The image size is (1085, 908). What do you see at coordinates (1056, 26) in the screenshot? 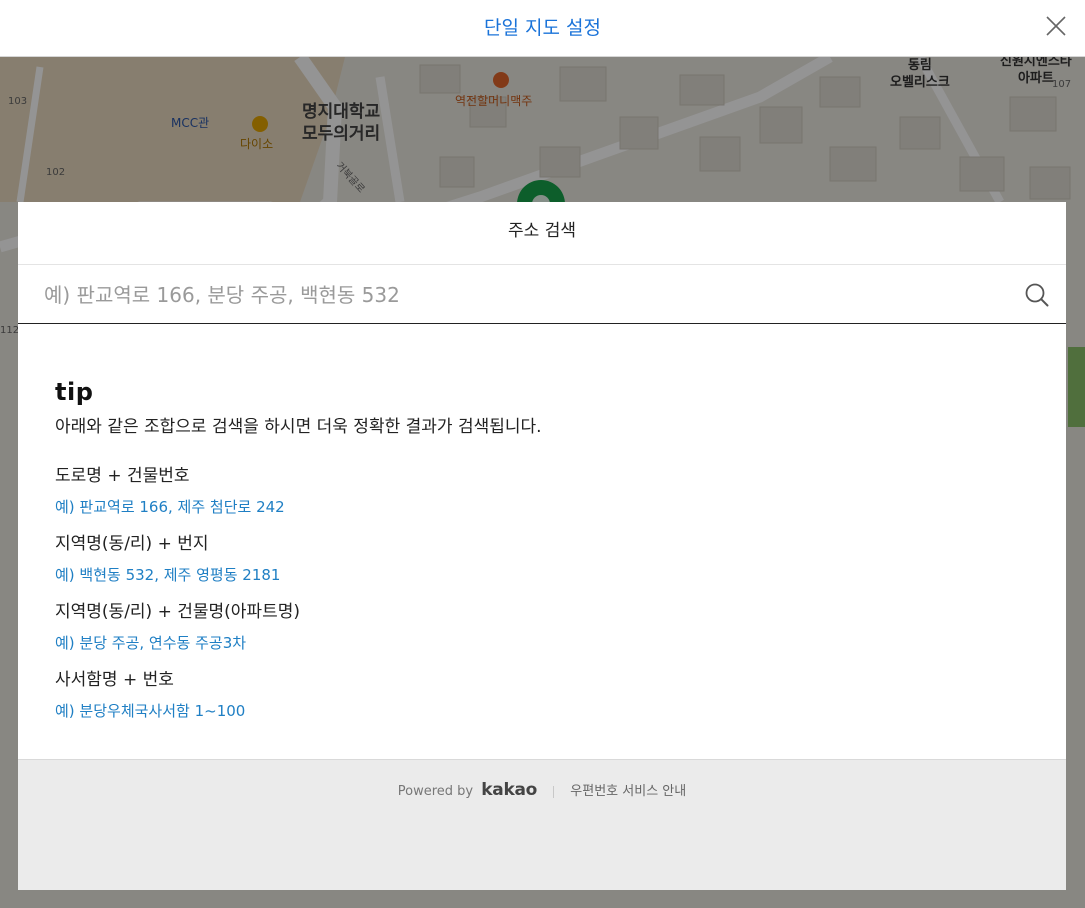
I see `close-icon` at bounding box center [1056, 26].